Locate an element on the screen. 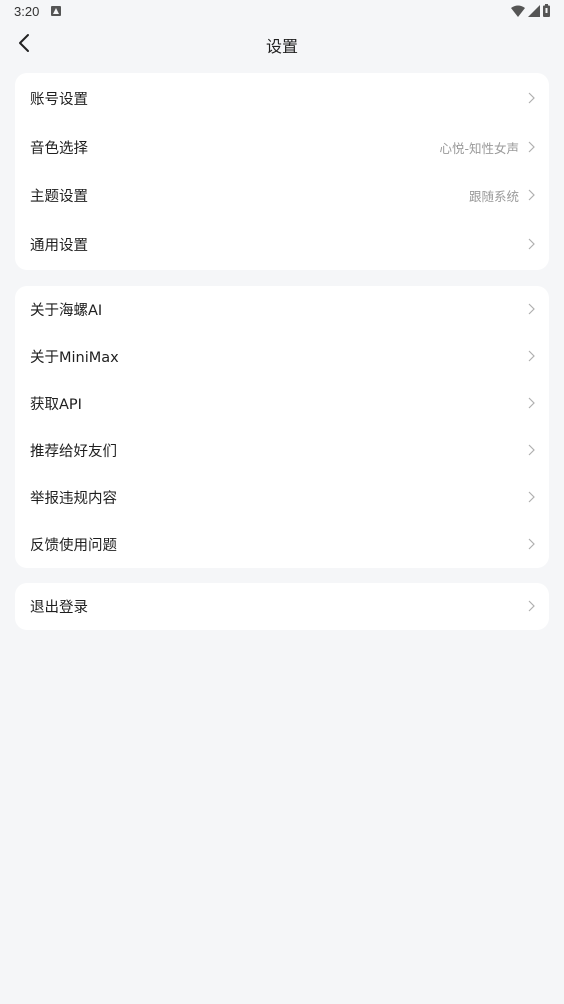 The width and height of the screenshot is (564, 1004). row-value: 心悦-知性女声 is located at coordinates (479, 148).